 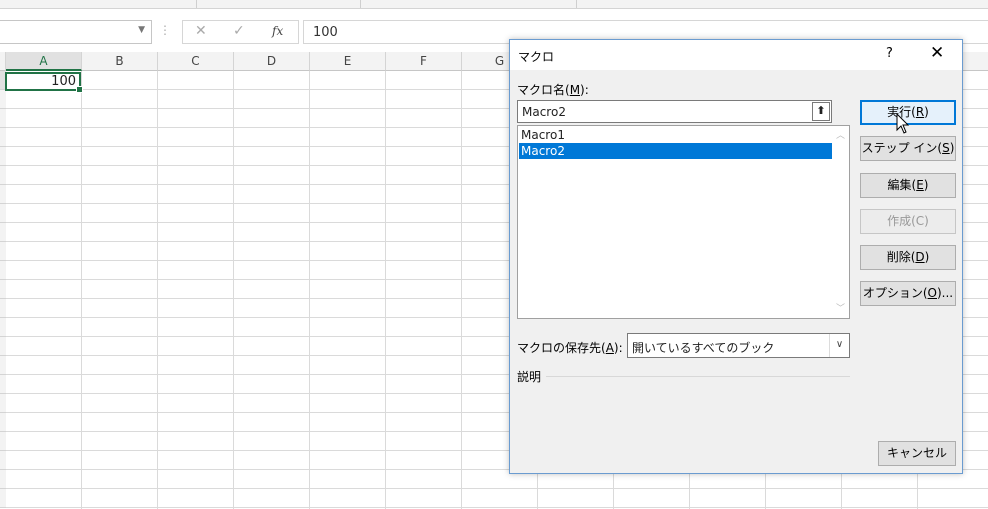 I want to click on function-icon: fx, so click(x=277, y=31).